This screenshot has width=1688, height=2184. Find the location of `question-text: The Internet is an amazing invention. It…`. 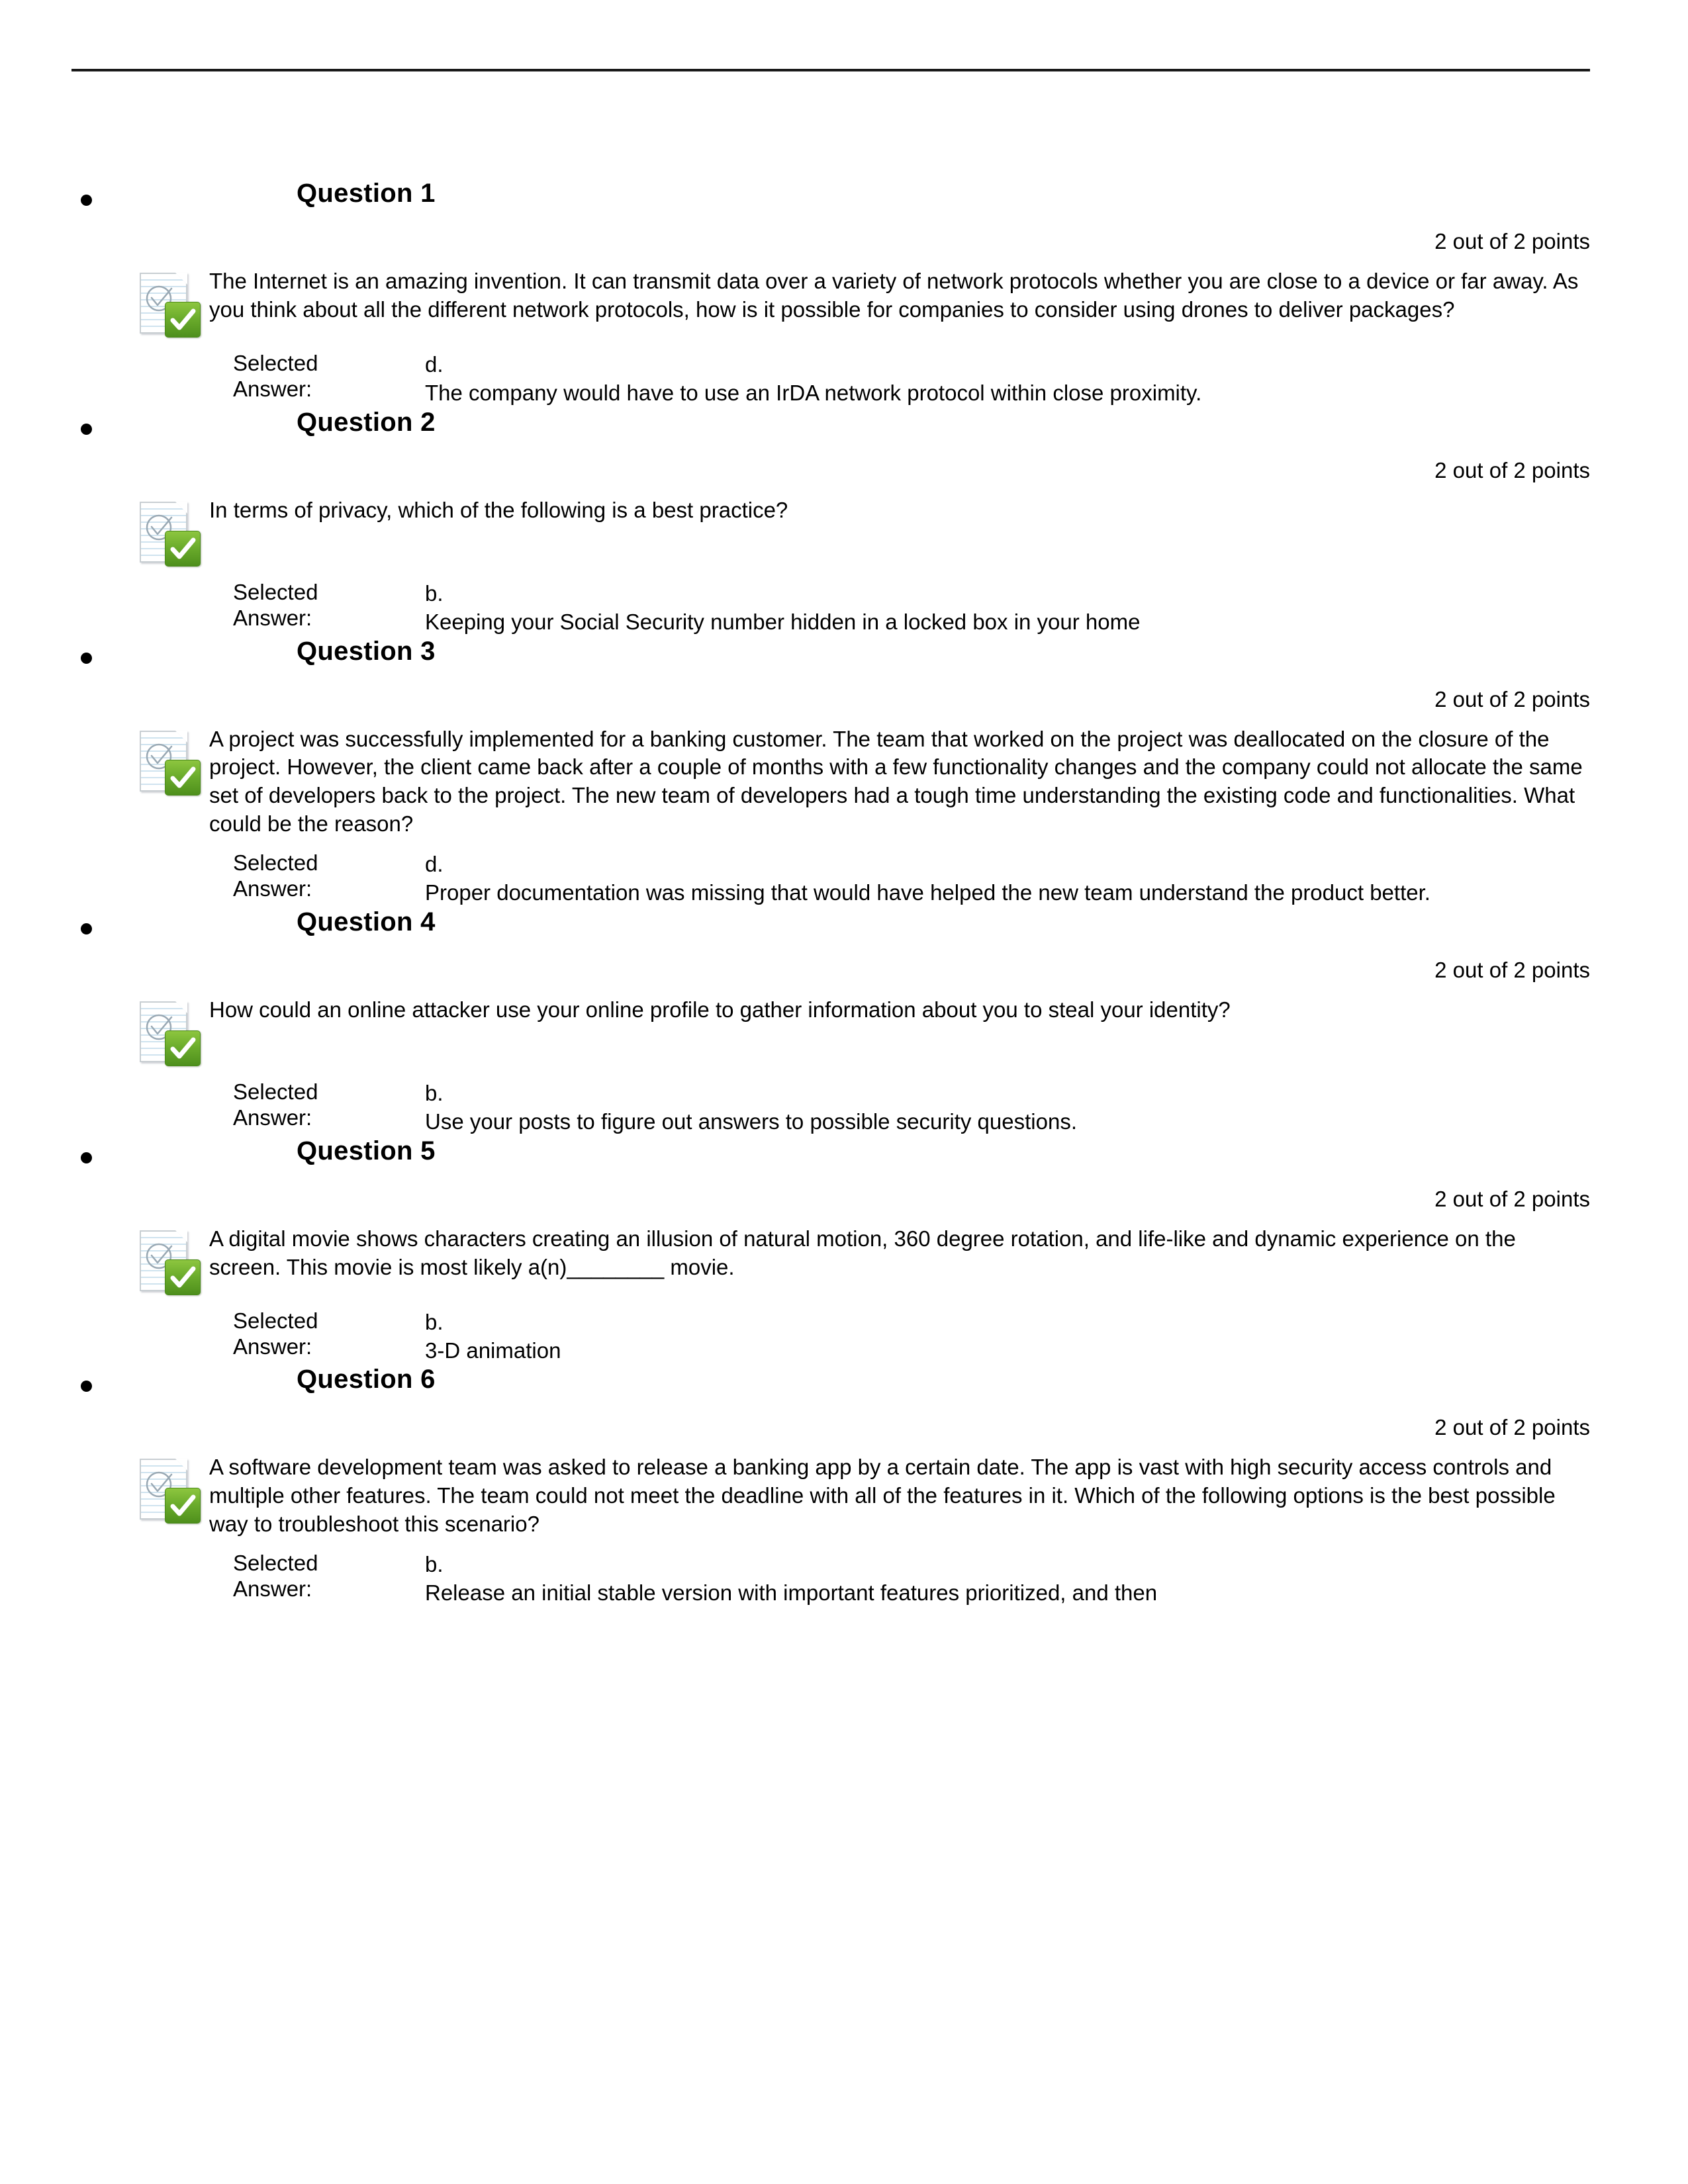

question-text: The Internet is an amazing invention. It… is located at coordinates (894, 295).